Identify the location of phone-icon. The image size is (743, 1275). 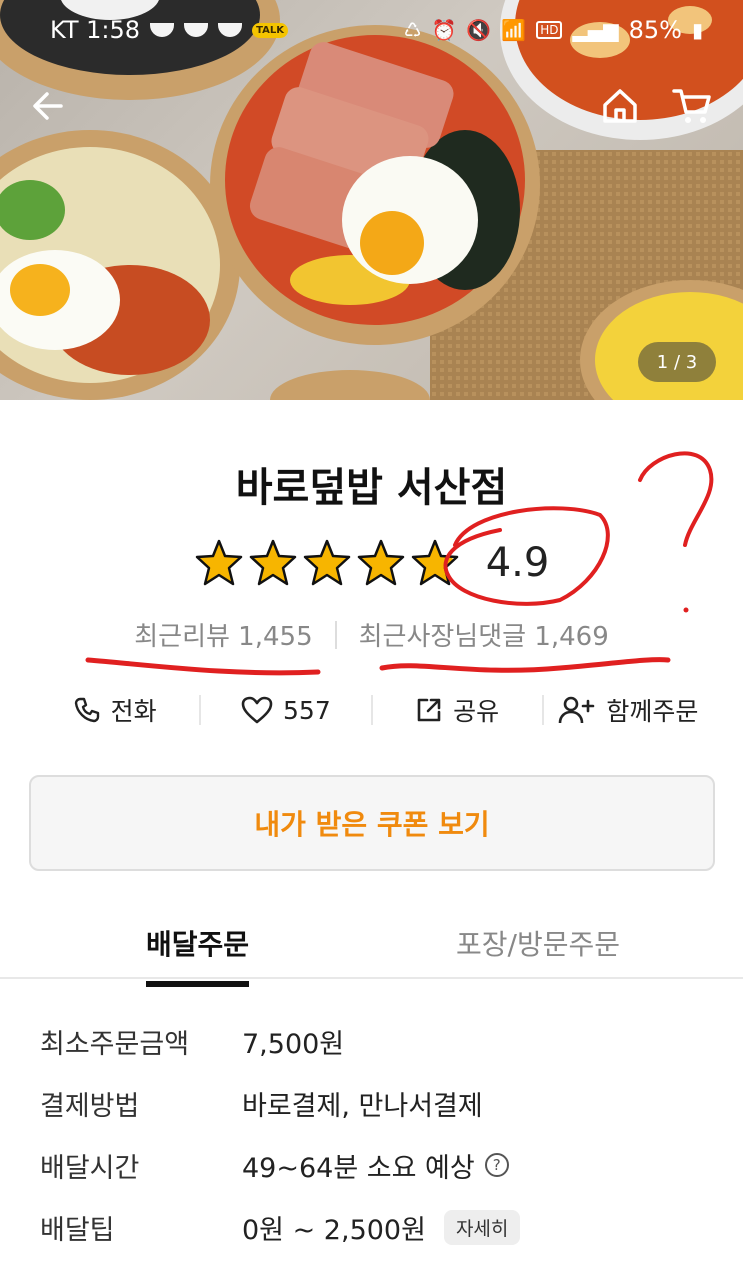
(86, 710).